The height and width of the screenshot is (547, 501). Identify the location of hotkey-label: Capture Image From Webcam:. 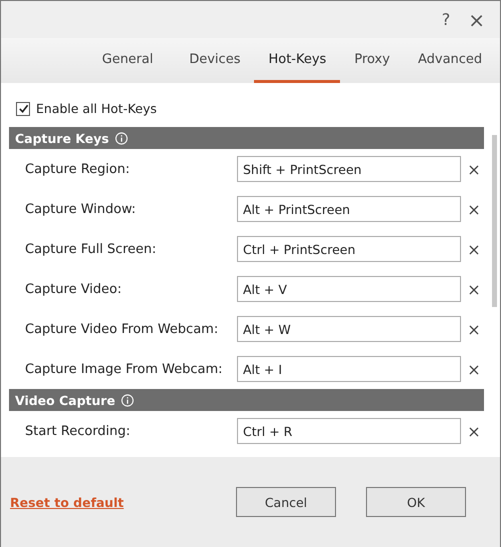
(124, 369).